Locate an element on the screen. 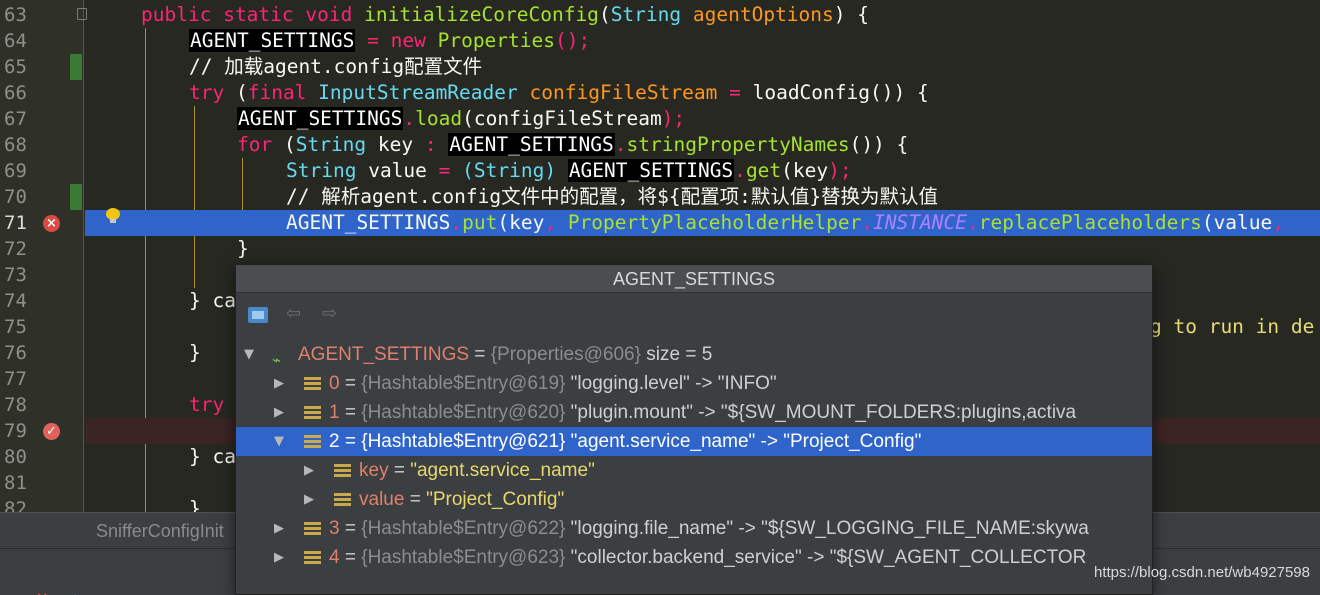  code-line: // 加载agent.config配置文件 is located at coordinates (702, 67).